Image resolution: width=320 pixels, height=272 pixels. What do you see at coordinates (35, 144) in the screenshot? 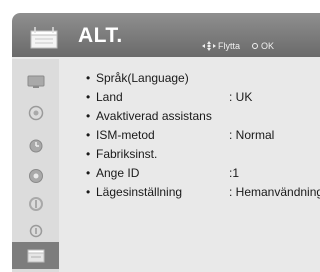
I see `time-icon` at bounding box center [35, 144].